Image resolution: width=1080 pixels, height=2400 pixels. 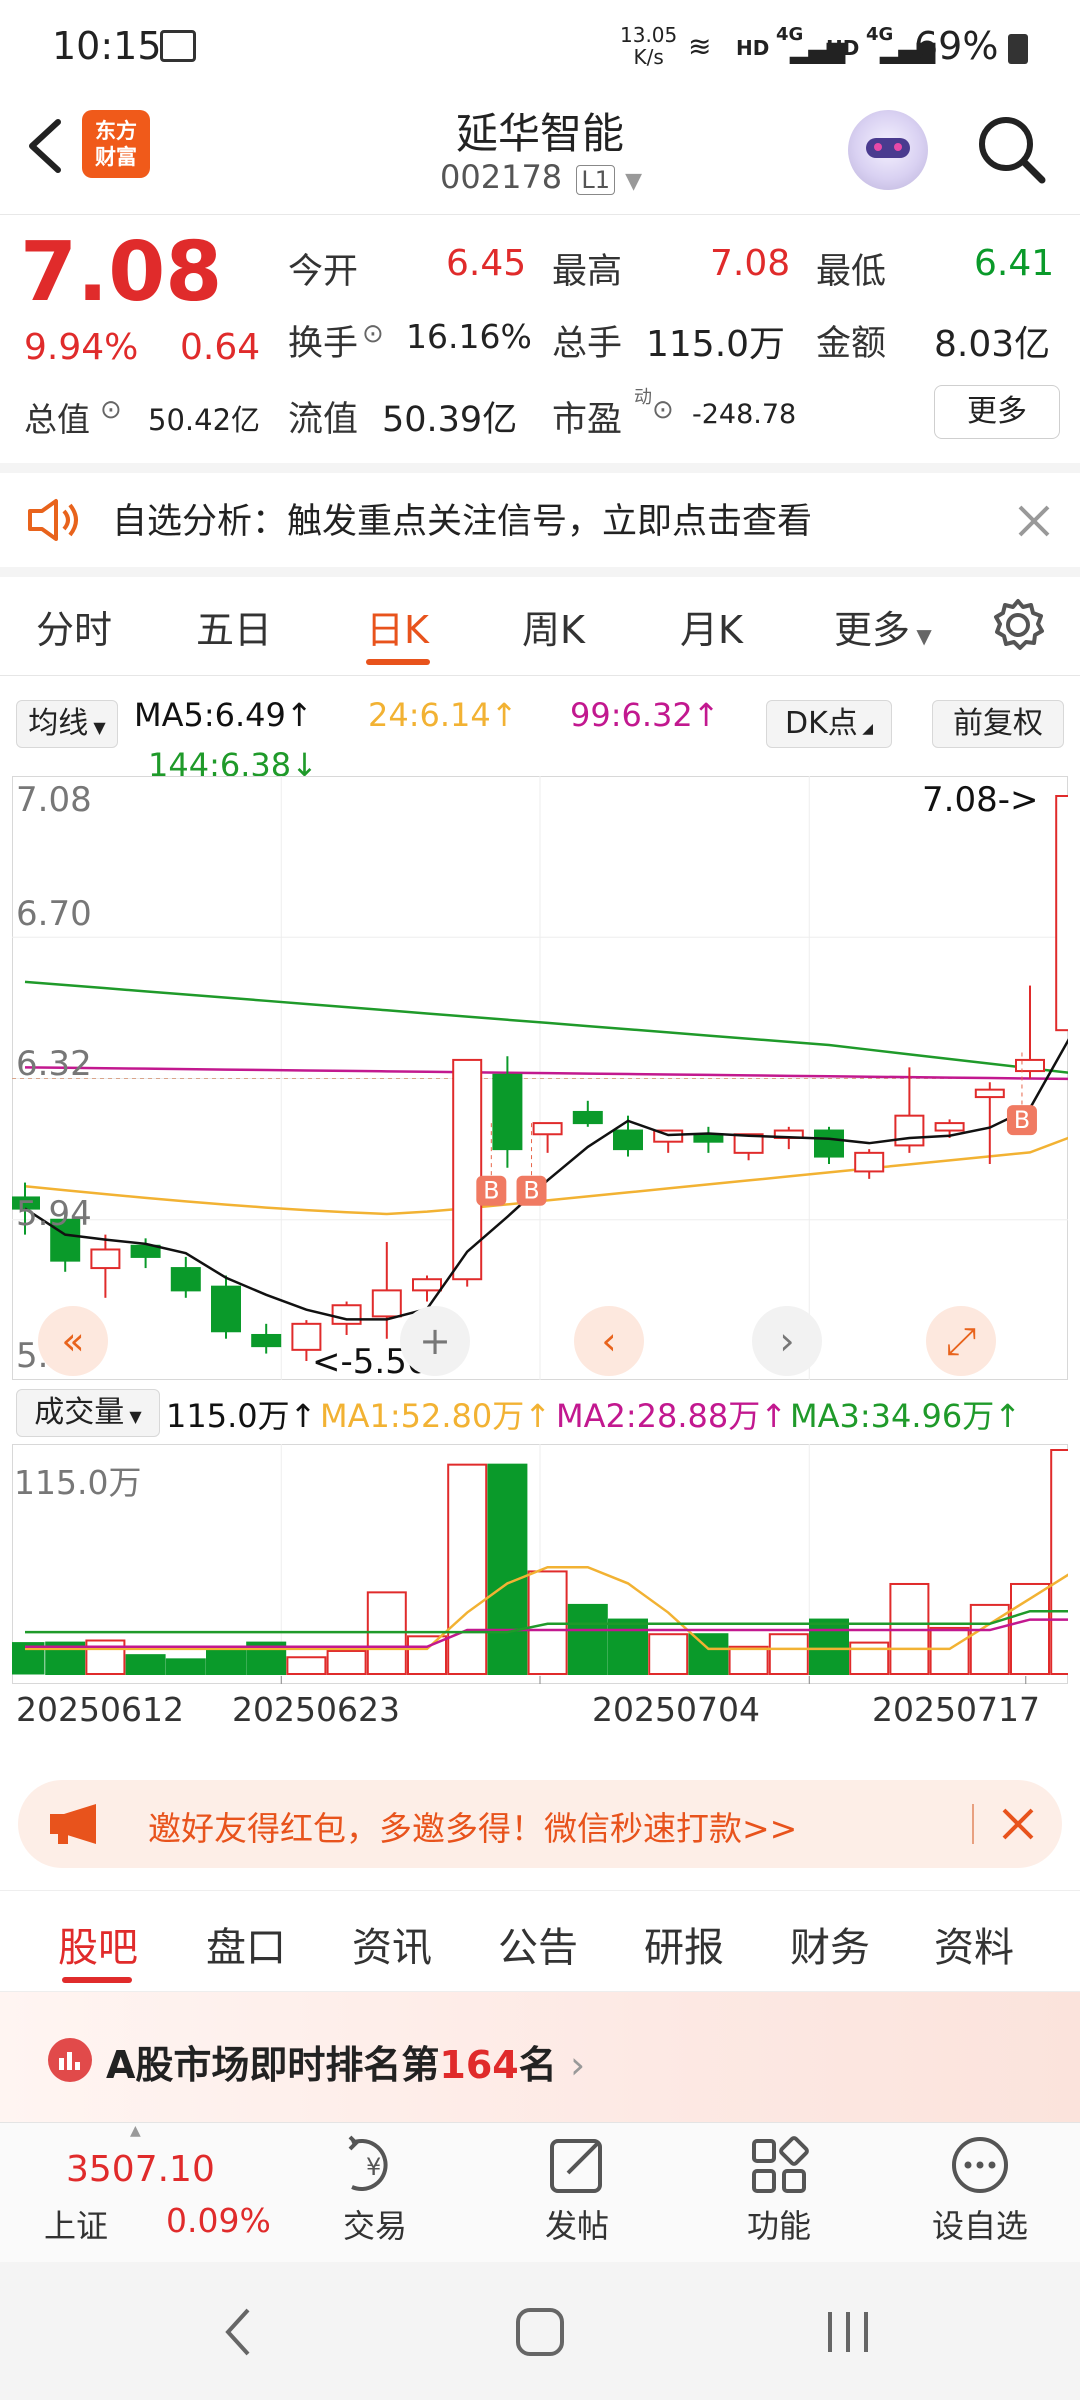 I want to click on eastmoney-logo: 东方 财富, so click(x=116, y=144).